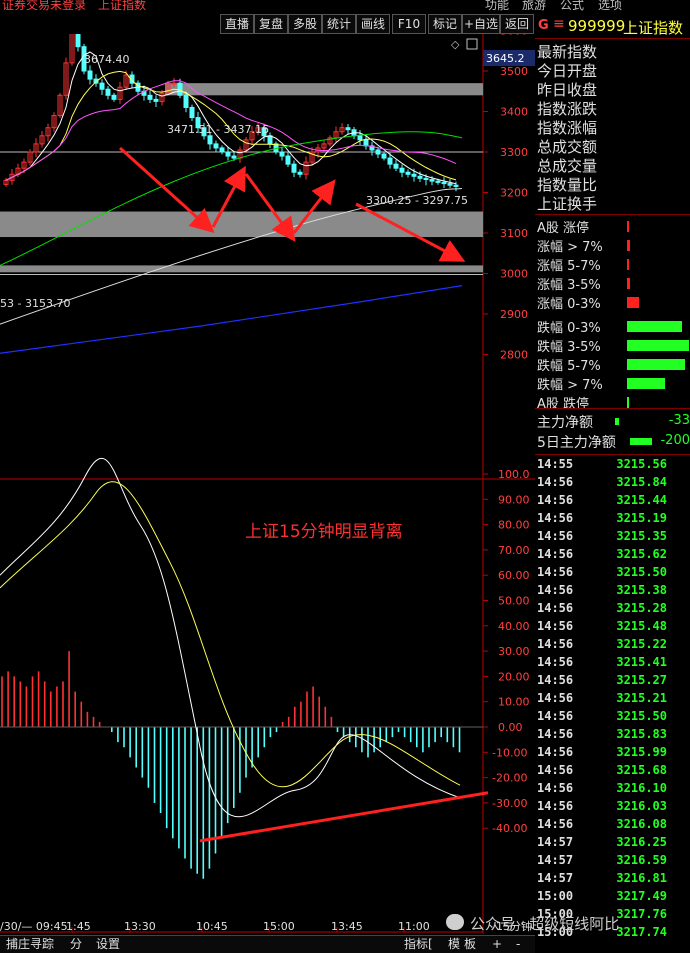 This screenshot has width=690, height=953. I want to click on macd-tick-label: 20.00, so click(514, 676).